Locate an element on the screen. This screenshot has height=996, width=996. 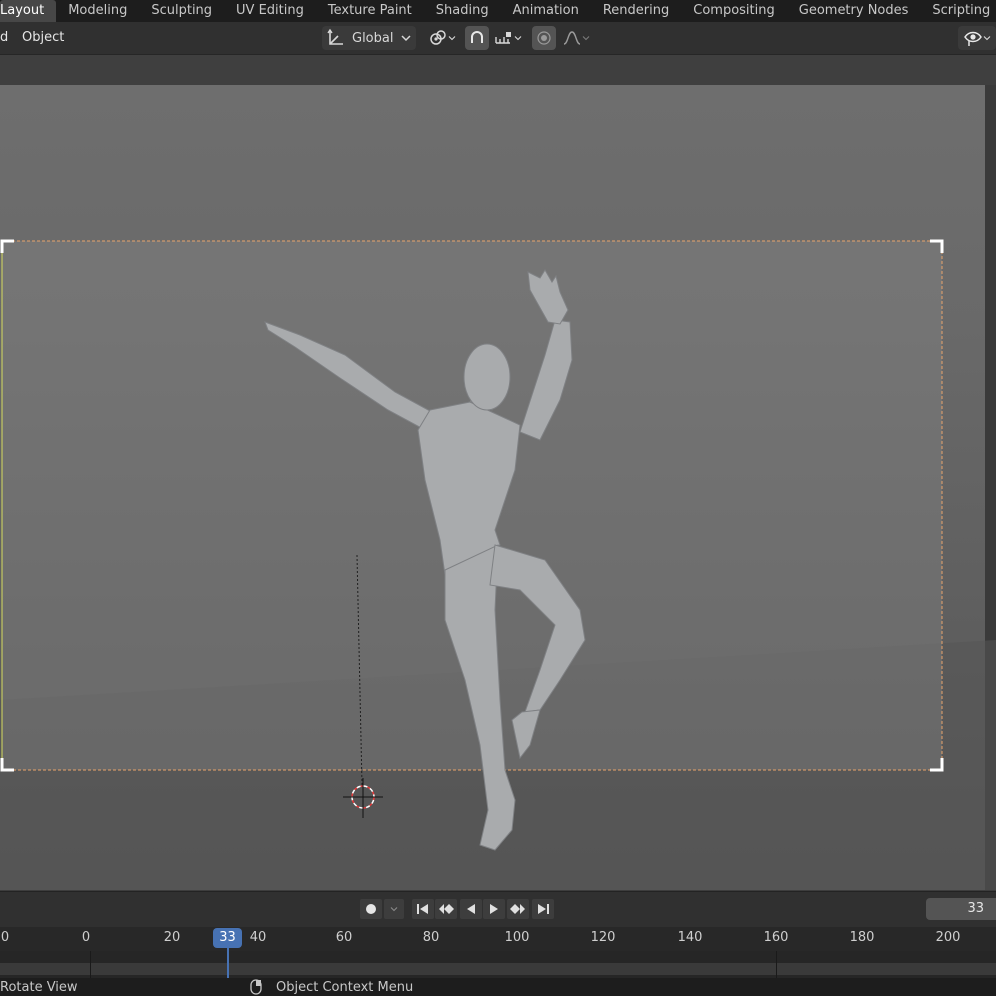
range-end-line is located at coordinates (776, 964).